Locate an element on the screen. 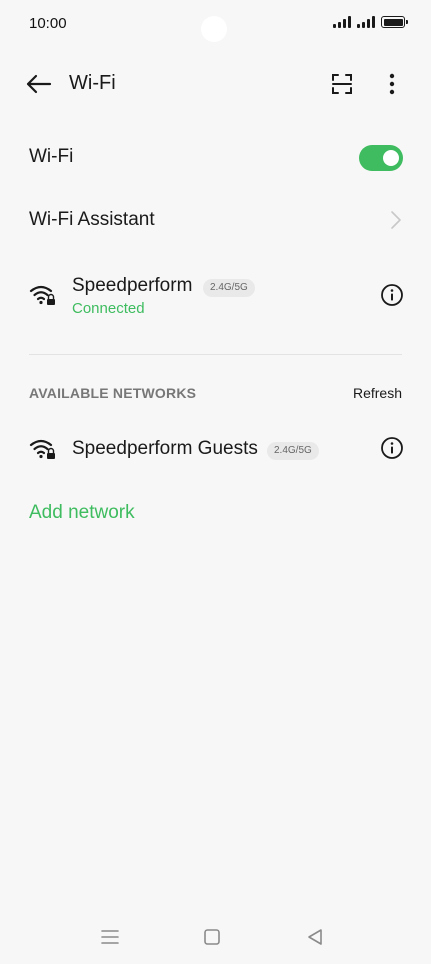  status-icons is located at coordinates (370, 22).